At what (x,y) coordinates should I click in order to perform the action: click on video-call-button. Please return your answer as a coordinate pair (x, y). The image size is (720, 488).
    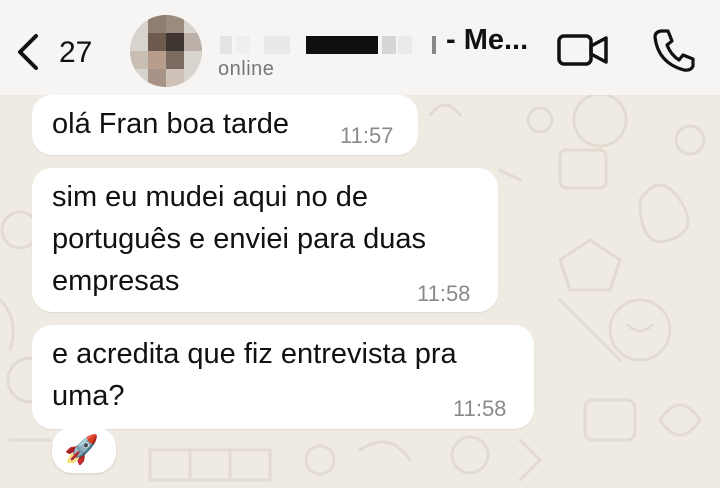
    Looking at the image, I should click on (583, 50).